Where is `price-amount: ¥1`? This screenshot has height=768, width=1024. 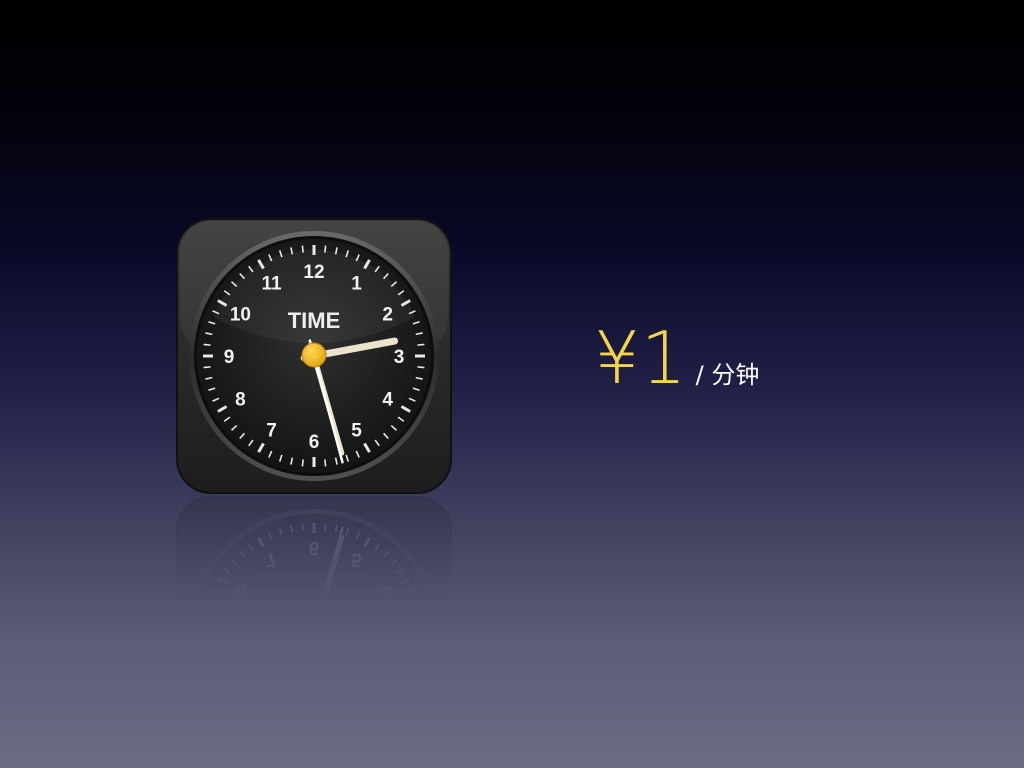
price-amount: ¥1 is located at coordinates (641, 358).